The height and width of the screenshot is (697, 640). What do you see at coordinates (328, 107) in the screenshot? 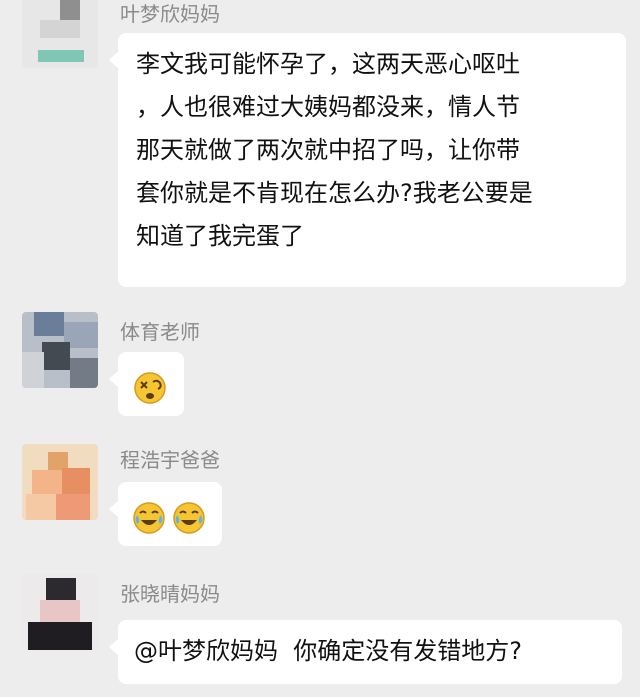
I see `message-line: ，人也很难过大姨妈都没来，情人节` at bounding box center [328, 107].